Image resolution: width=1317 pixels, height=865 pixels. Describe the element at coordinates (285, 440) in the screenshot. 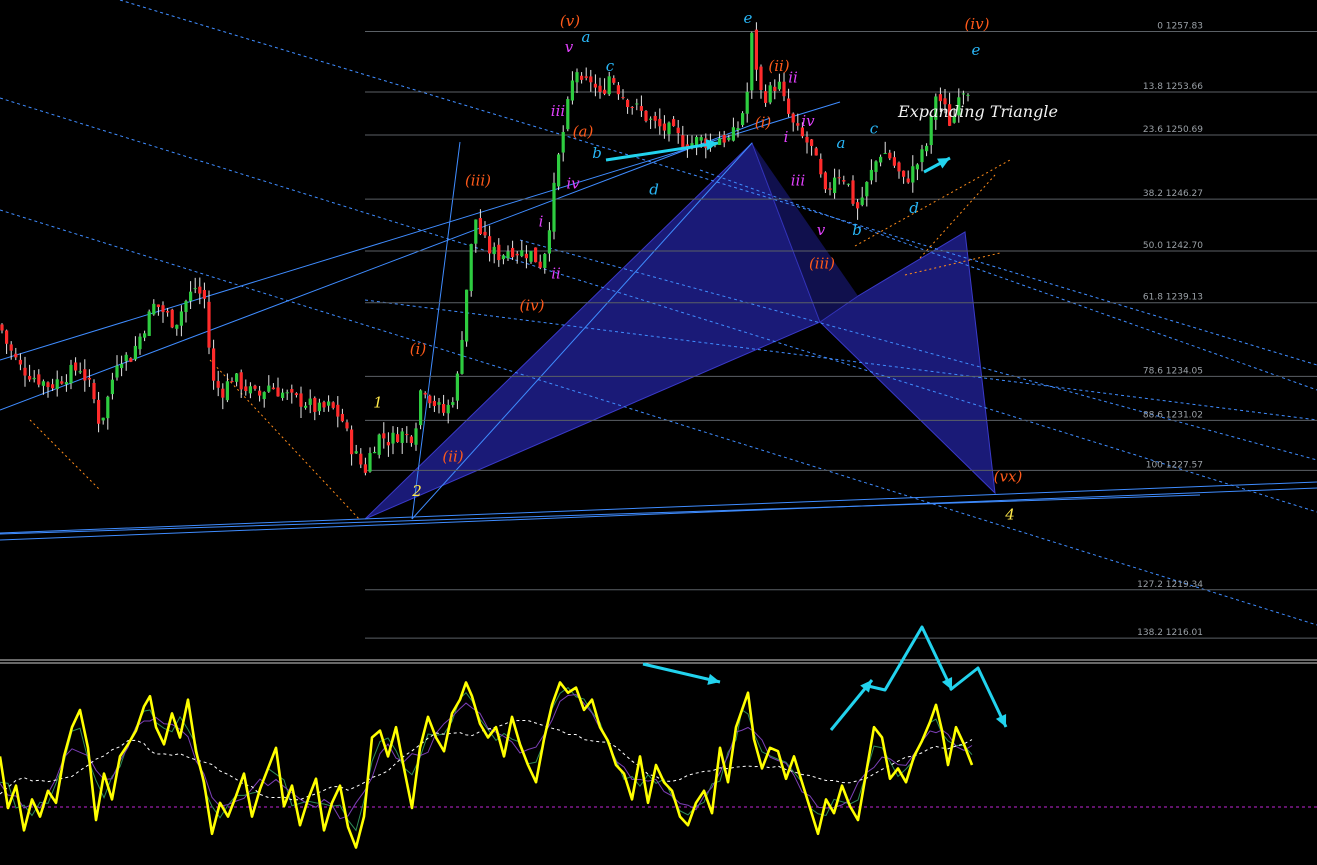

I see `wave-guide-line` at that location.